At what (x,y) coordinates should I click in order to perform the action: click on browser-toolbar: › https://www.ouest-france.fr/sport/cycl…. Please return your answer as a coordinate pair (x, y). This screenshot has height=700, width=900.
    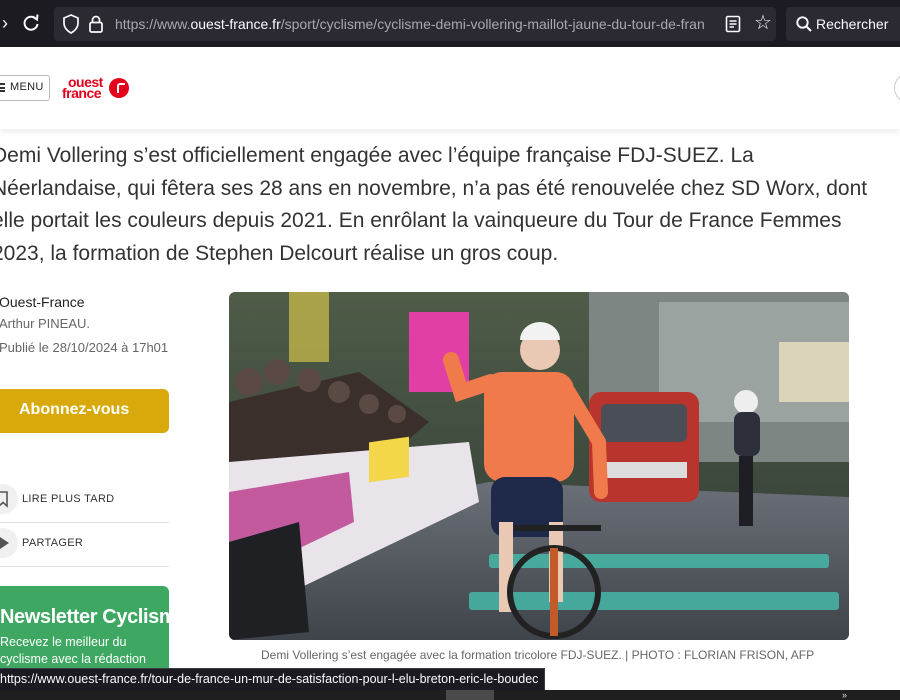
    Looking at the image, I should click on (450, 23).